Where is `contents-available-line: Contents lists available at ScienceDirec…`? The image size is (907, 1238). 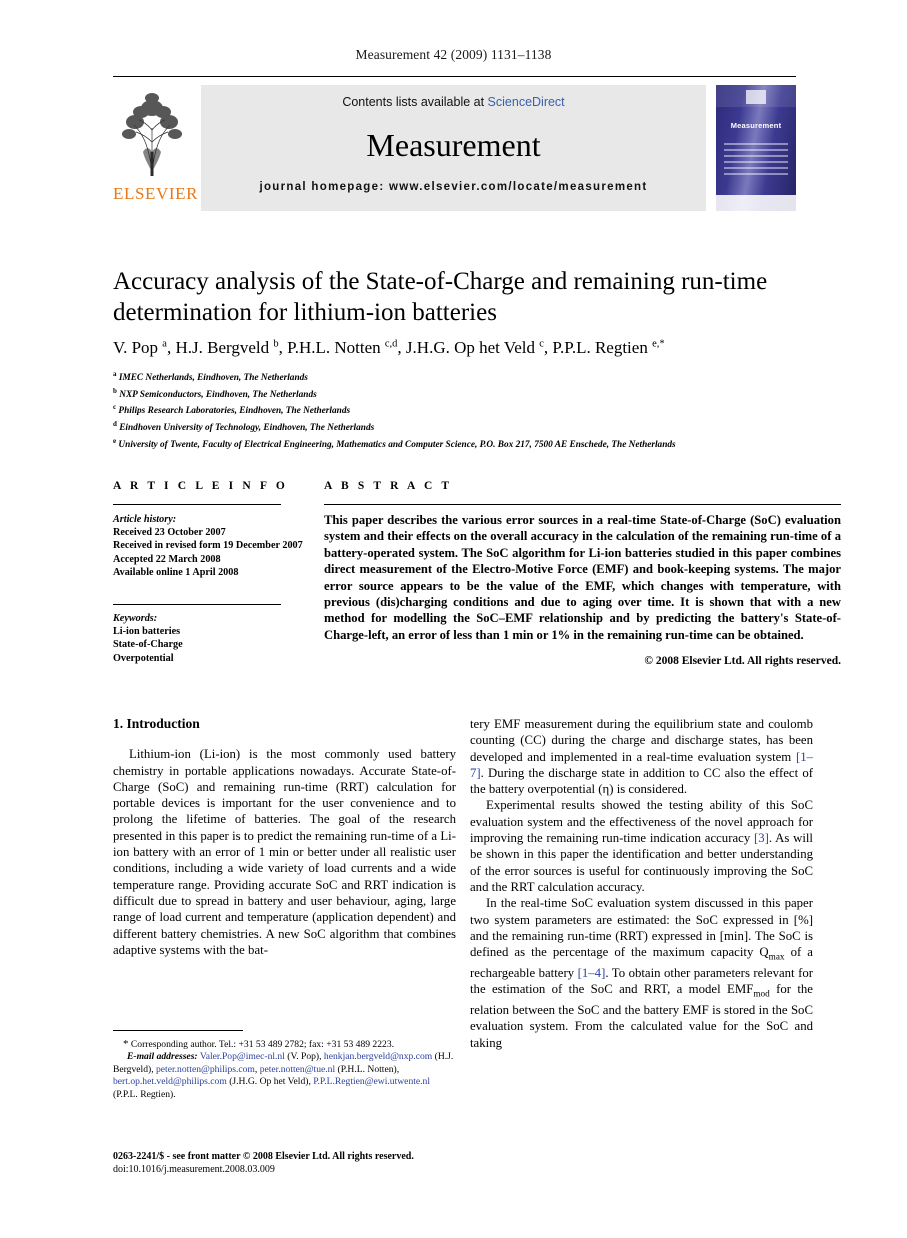 contents-available-line: Contents lists available at ScienceDirec… is located at coordinates (453, 102).